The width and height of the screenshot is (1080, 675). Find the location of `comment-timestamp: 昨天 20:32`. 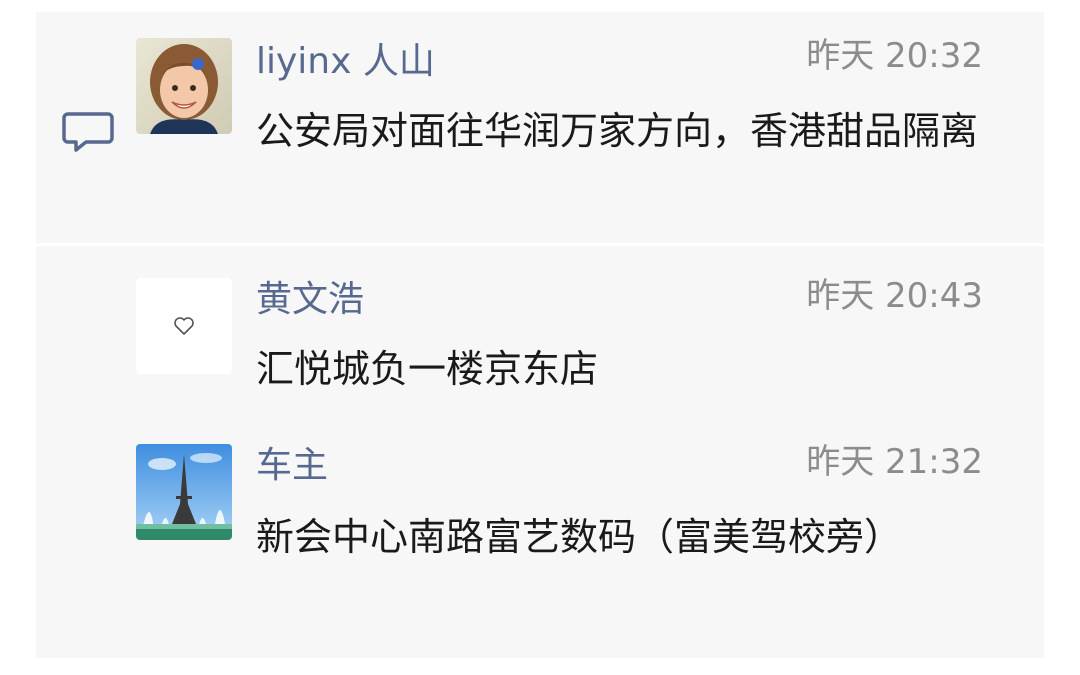

comment-timestamp: 昨天 20:32 is located at coordinates (894, 56).